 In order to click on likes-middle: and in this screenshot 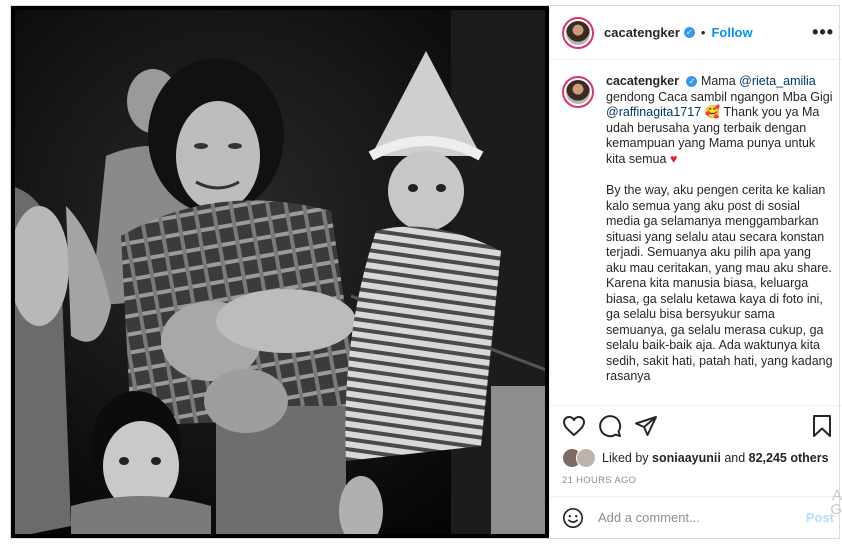, I will do `click(735, 458)`.